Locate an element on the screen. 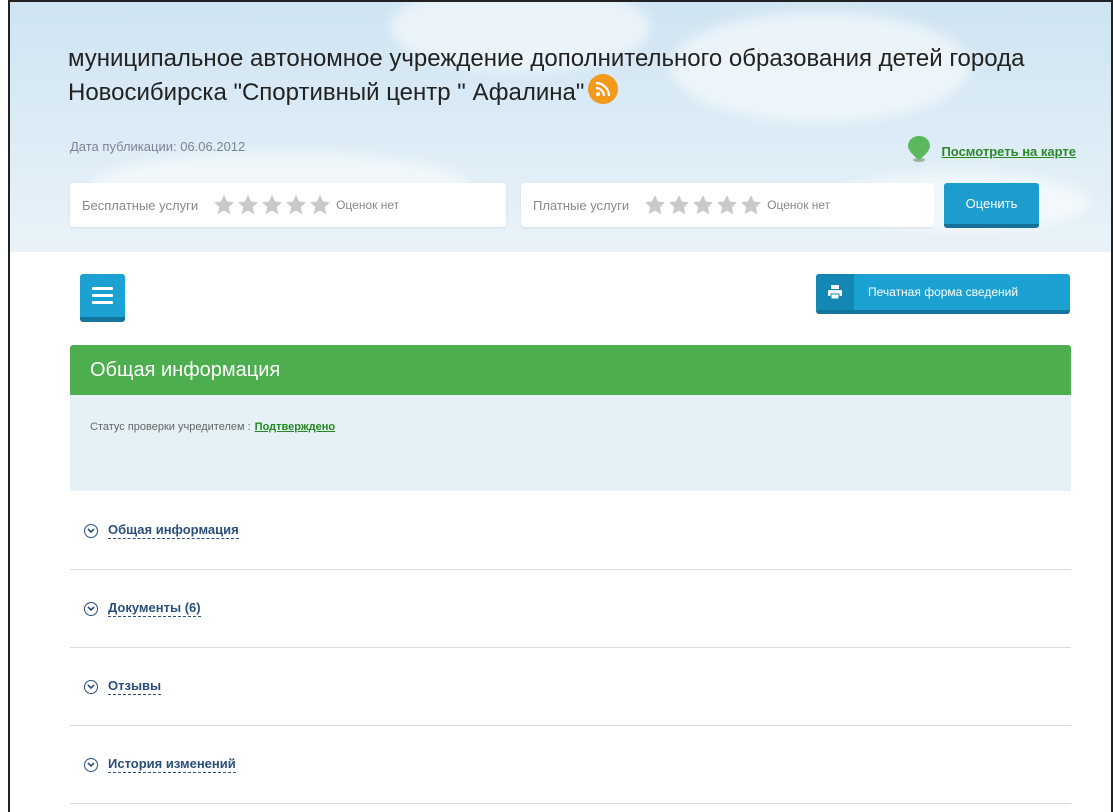 Image resolution: width=1113 pixels, height=812 pixels. accordion-reviews: Отзывы is located at coordinates (570, 687).